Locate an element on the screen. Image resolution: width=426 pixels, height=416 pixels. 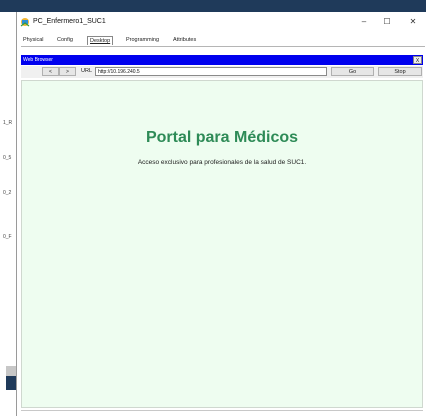
tab-physical: Physical is located at coordinates (33, 40).